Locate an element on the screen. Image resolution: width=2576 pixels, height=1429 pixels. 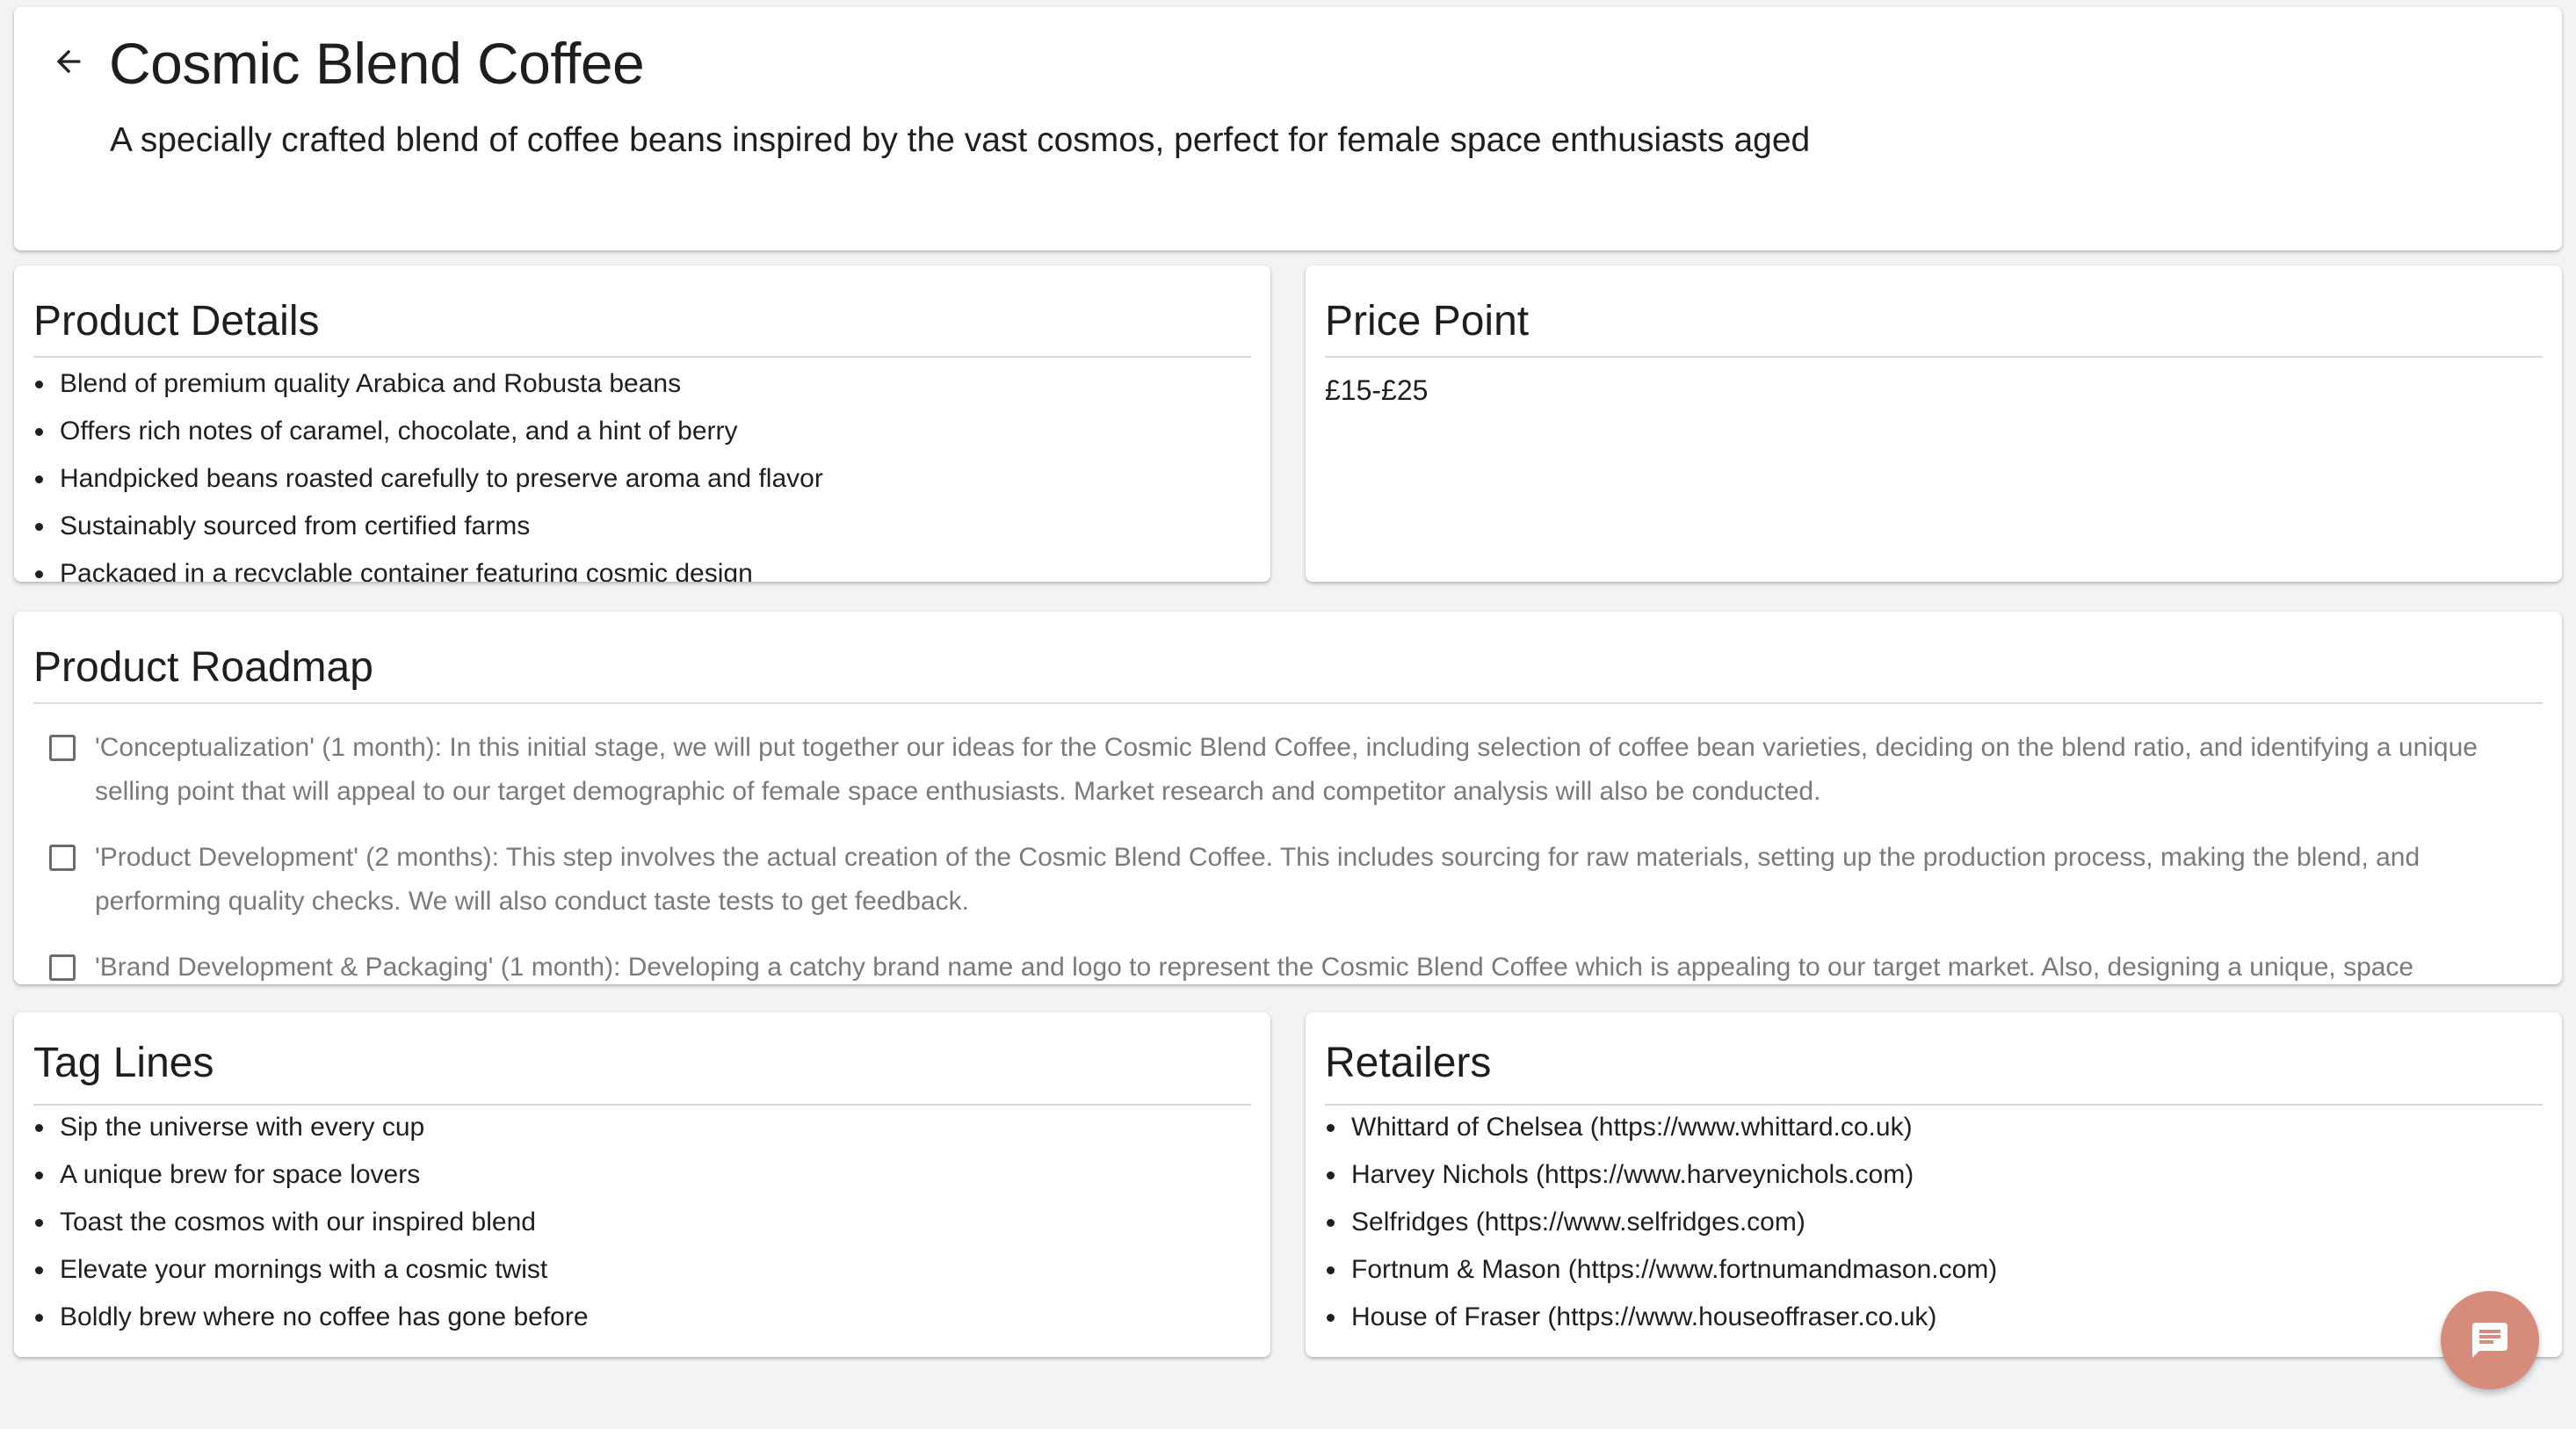
list-item: A unique brew for space lovers is located at coordinates (642, 1175).